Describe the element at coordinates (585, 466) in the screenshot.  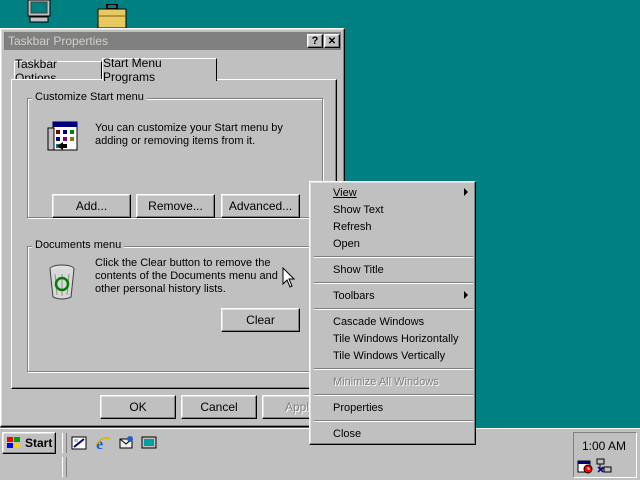
I see `scheduler-icon` at that location.